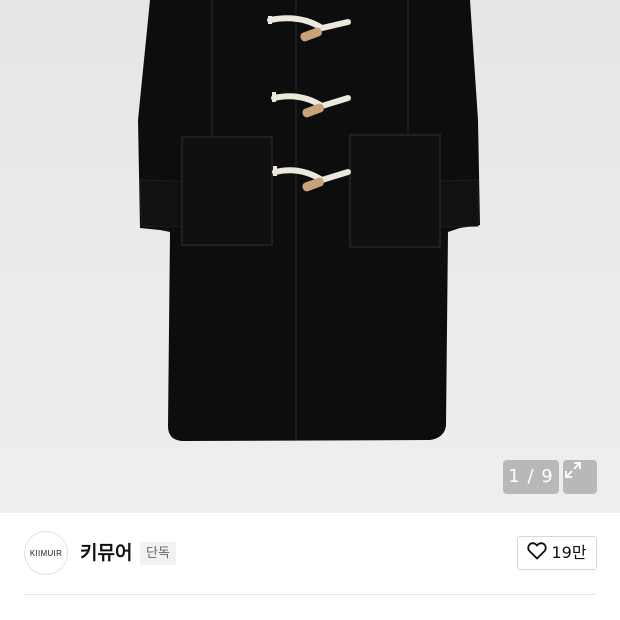 Image resolution: width=620 pixels, height=620 pixels. What do you see at coordinates (158, 553) in the screenshot?
I see `exclusive-badge: 단독` at bounding box center [158, 553].